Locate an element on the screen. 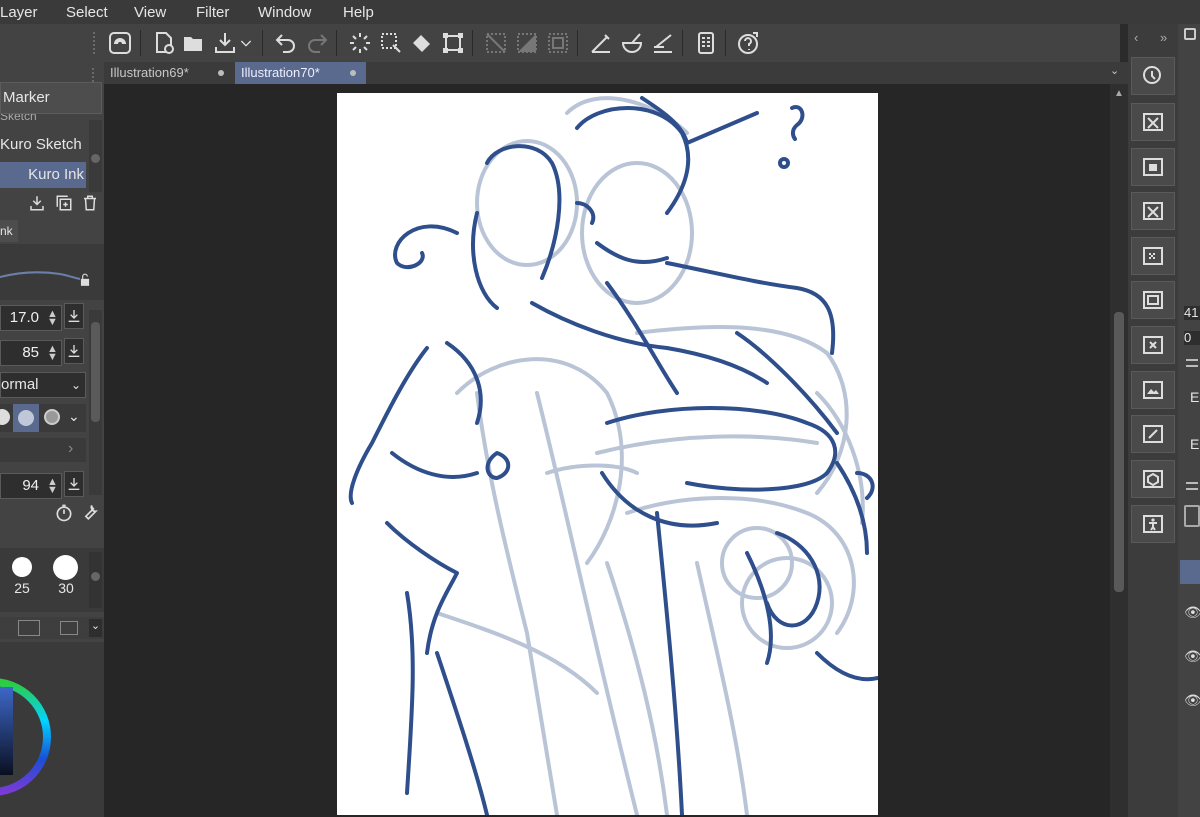  snap-ruler-icon is located at coordinates (663, 43).